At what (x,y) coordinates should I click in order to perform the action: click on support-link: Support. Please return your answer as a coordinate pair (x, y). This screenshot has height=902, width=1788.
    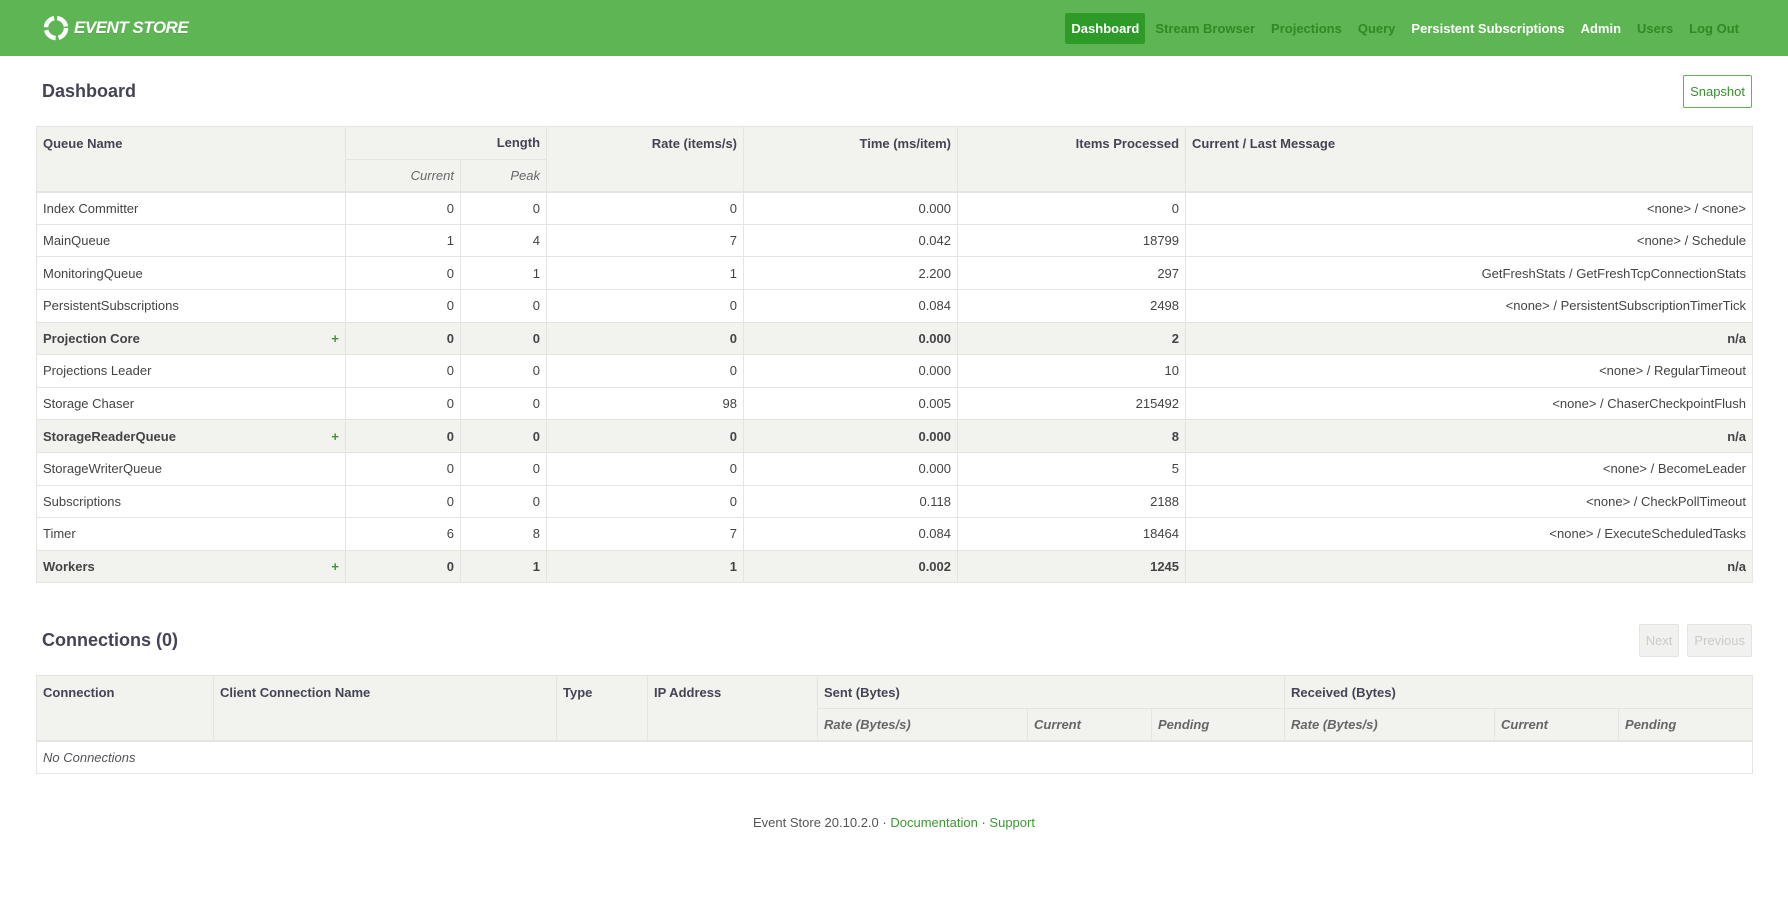
    Looking at the image, I should click on (1012, 822).